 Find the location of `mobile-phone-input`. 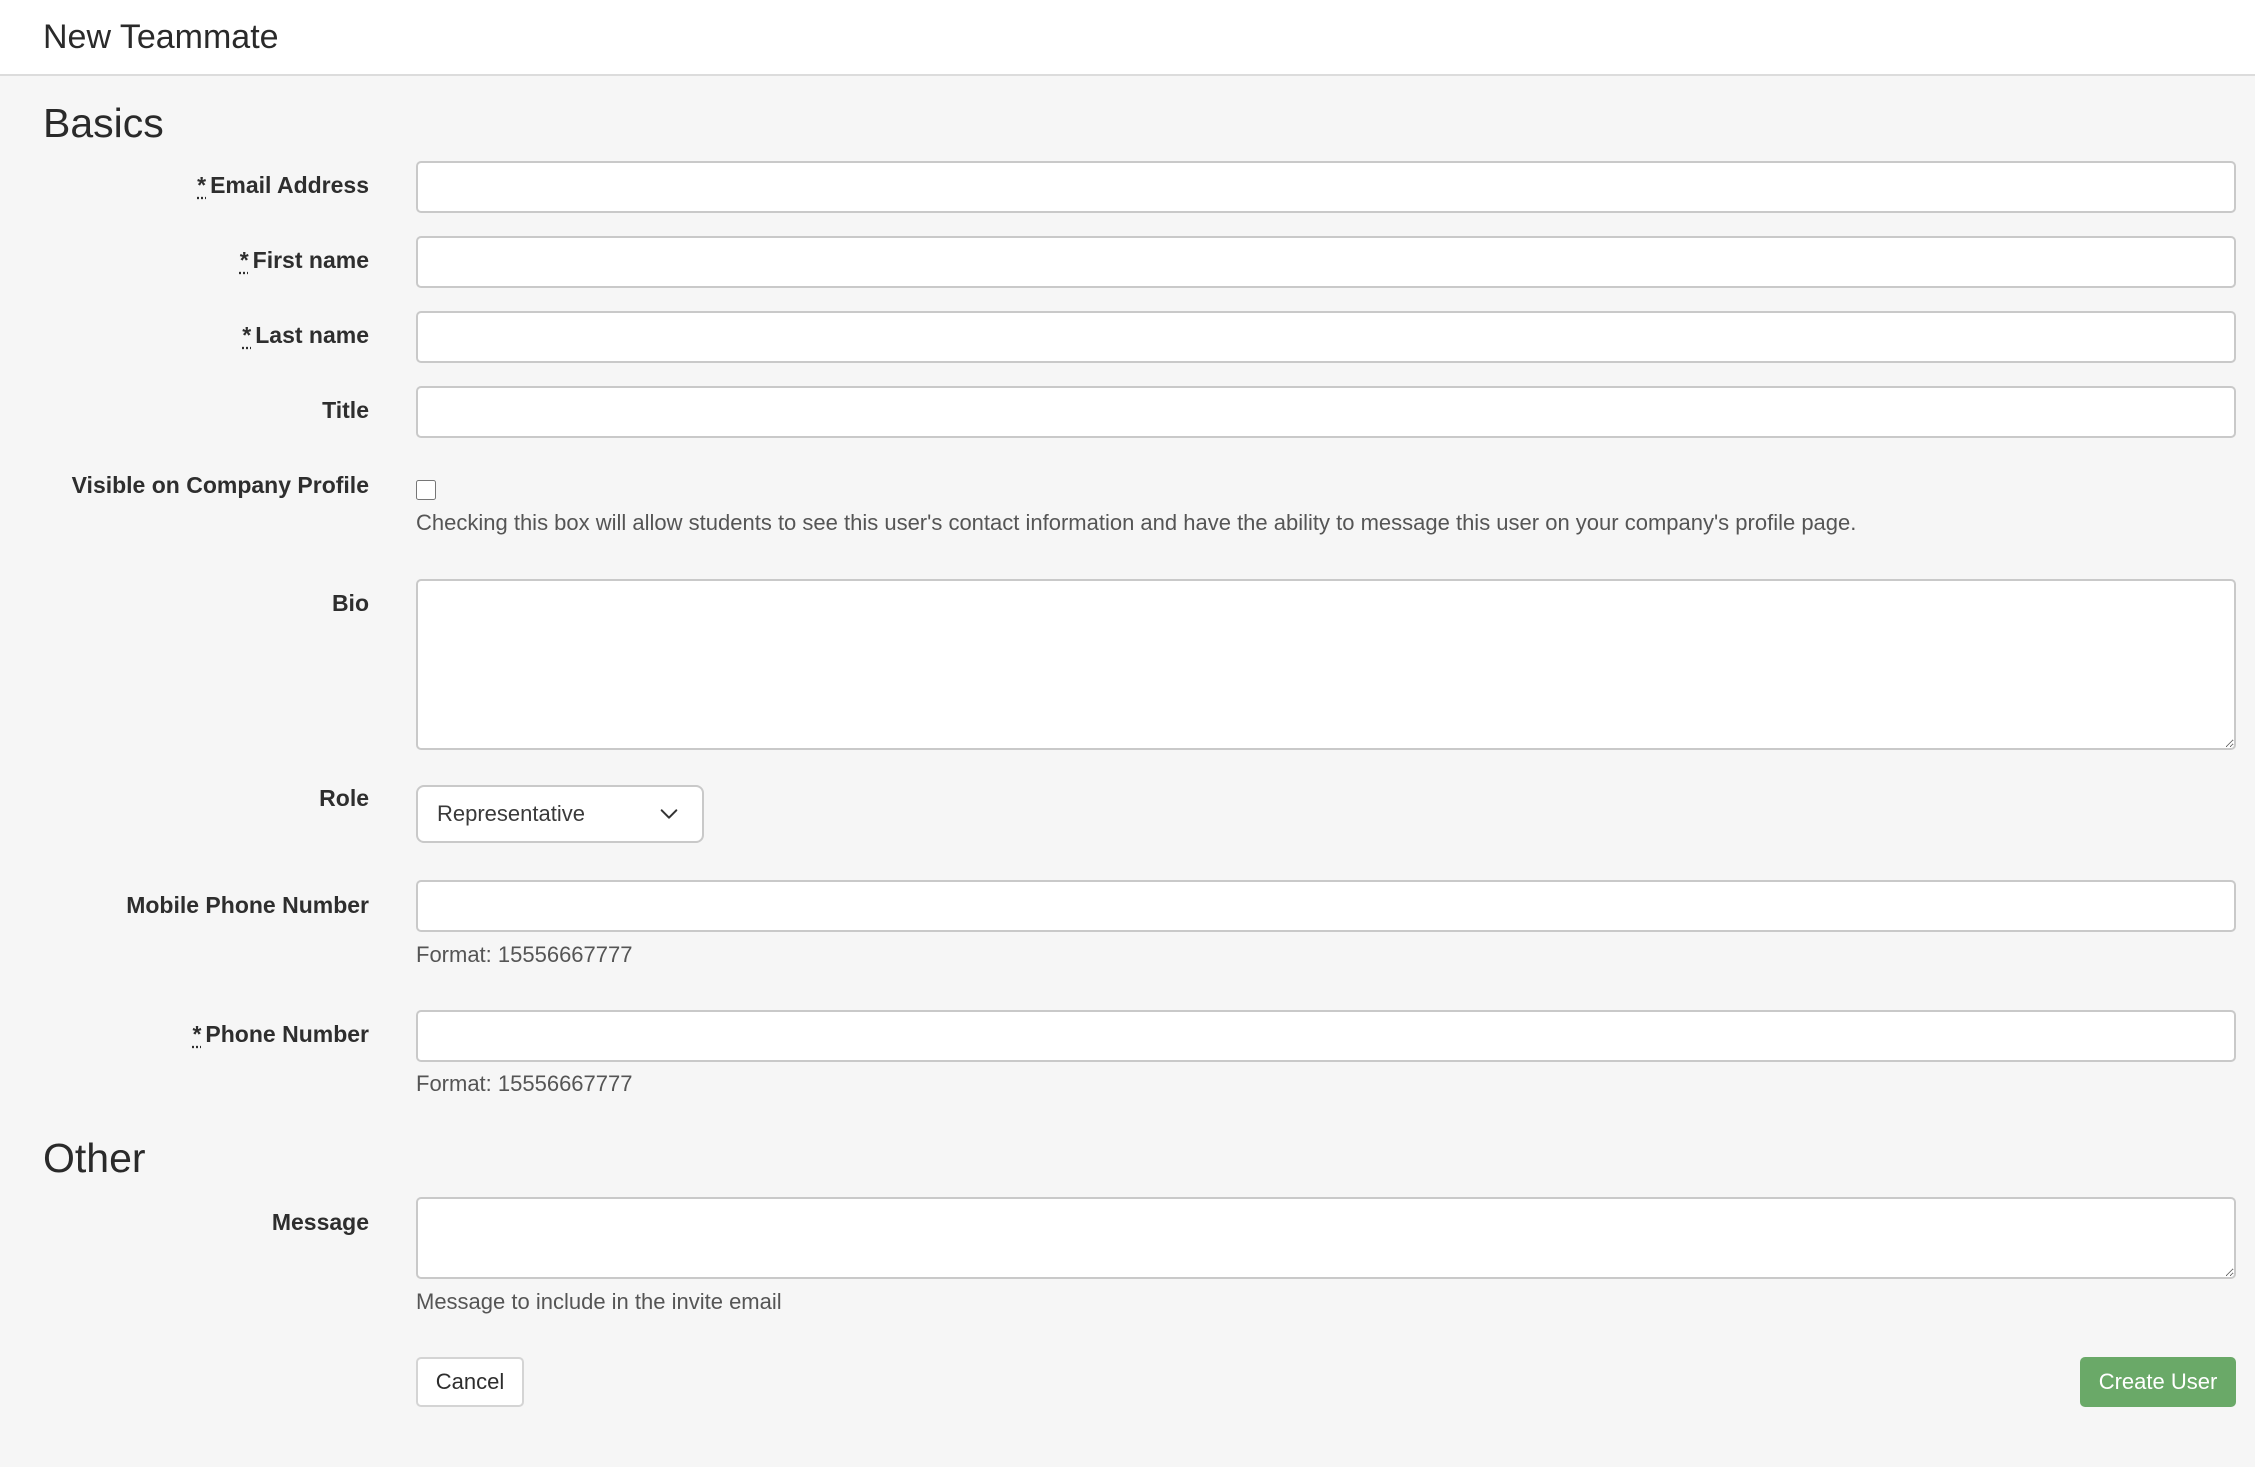

mobile-phone-input is located at coordinates (1326, 906).